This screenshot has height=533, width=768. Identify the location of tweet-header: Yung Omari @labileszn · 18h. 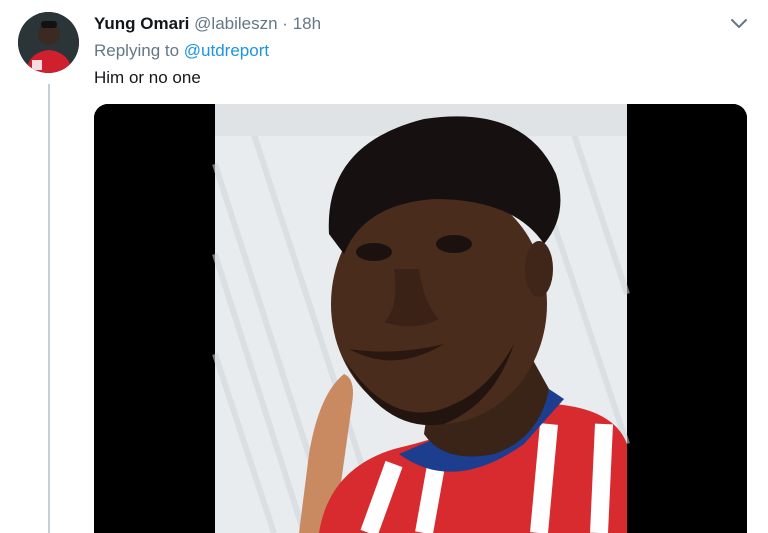
(207, 24).